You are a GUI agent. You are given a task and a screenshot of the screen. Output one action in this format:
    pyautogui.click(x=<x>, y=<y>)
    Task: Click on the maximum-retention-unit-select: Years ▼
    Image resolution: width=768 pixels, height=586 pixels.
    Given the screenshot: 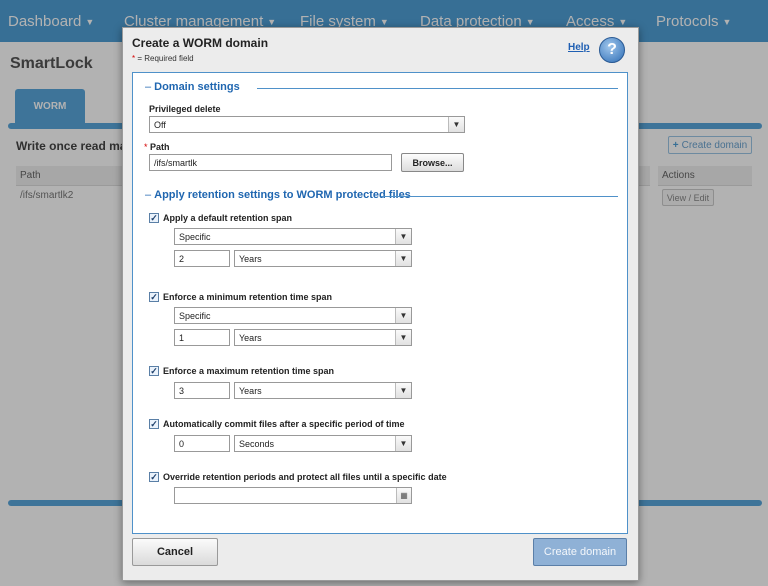 What is the action you would take?
    pyautogui.click(x=323, y=390)
    